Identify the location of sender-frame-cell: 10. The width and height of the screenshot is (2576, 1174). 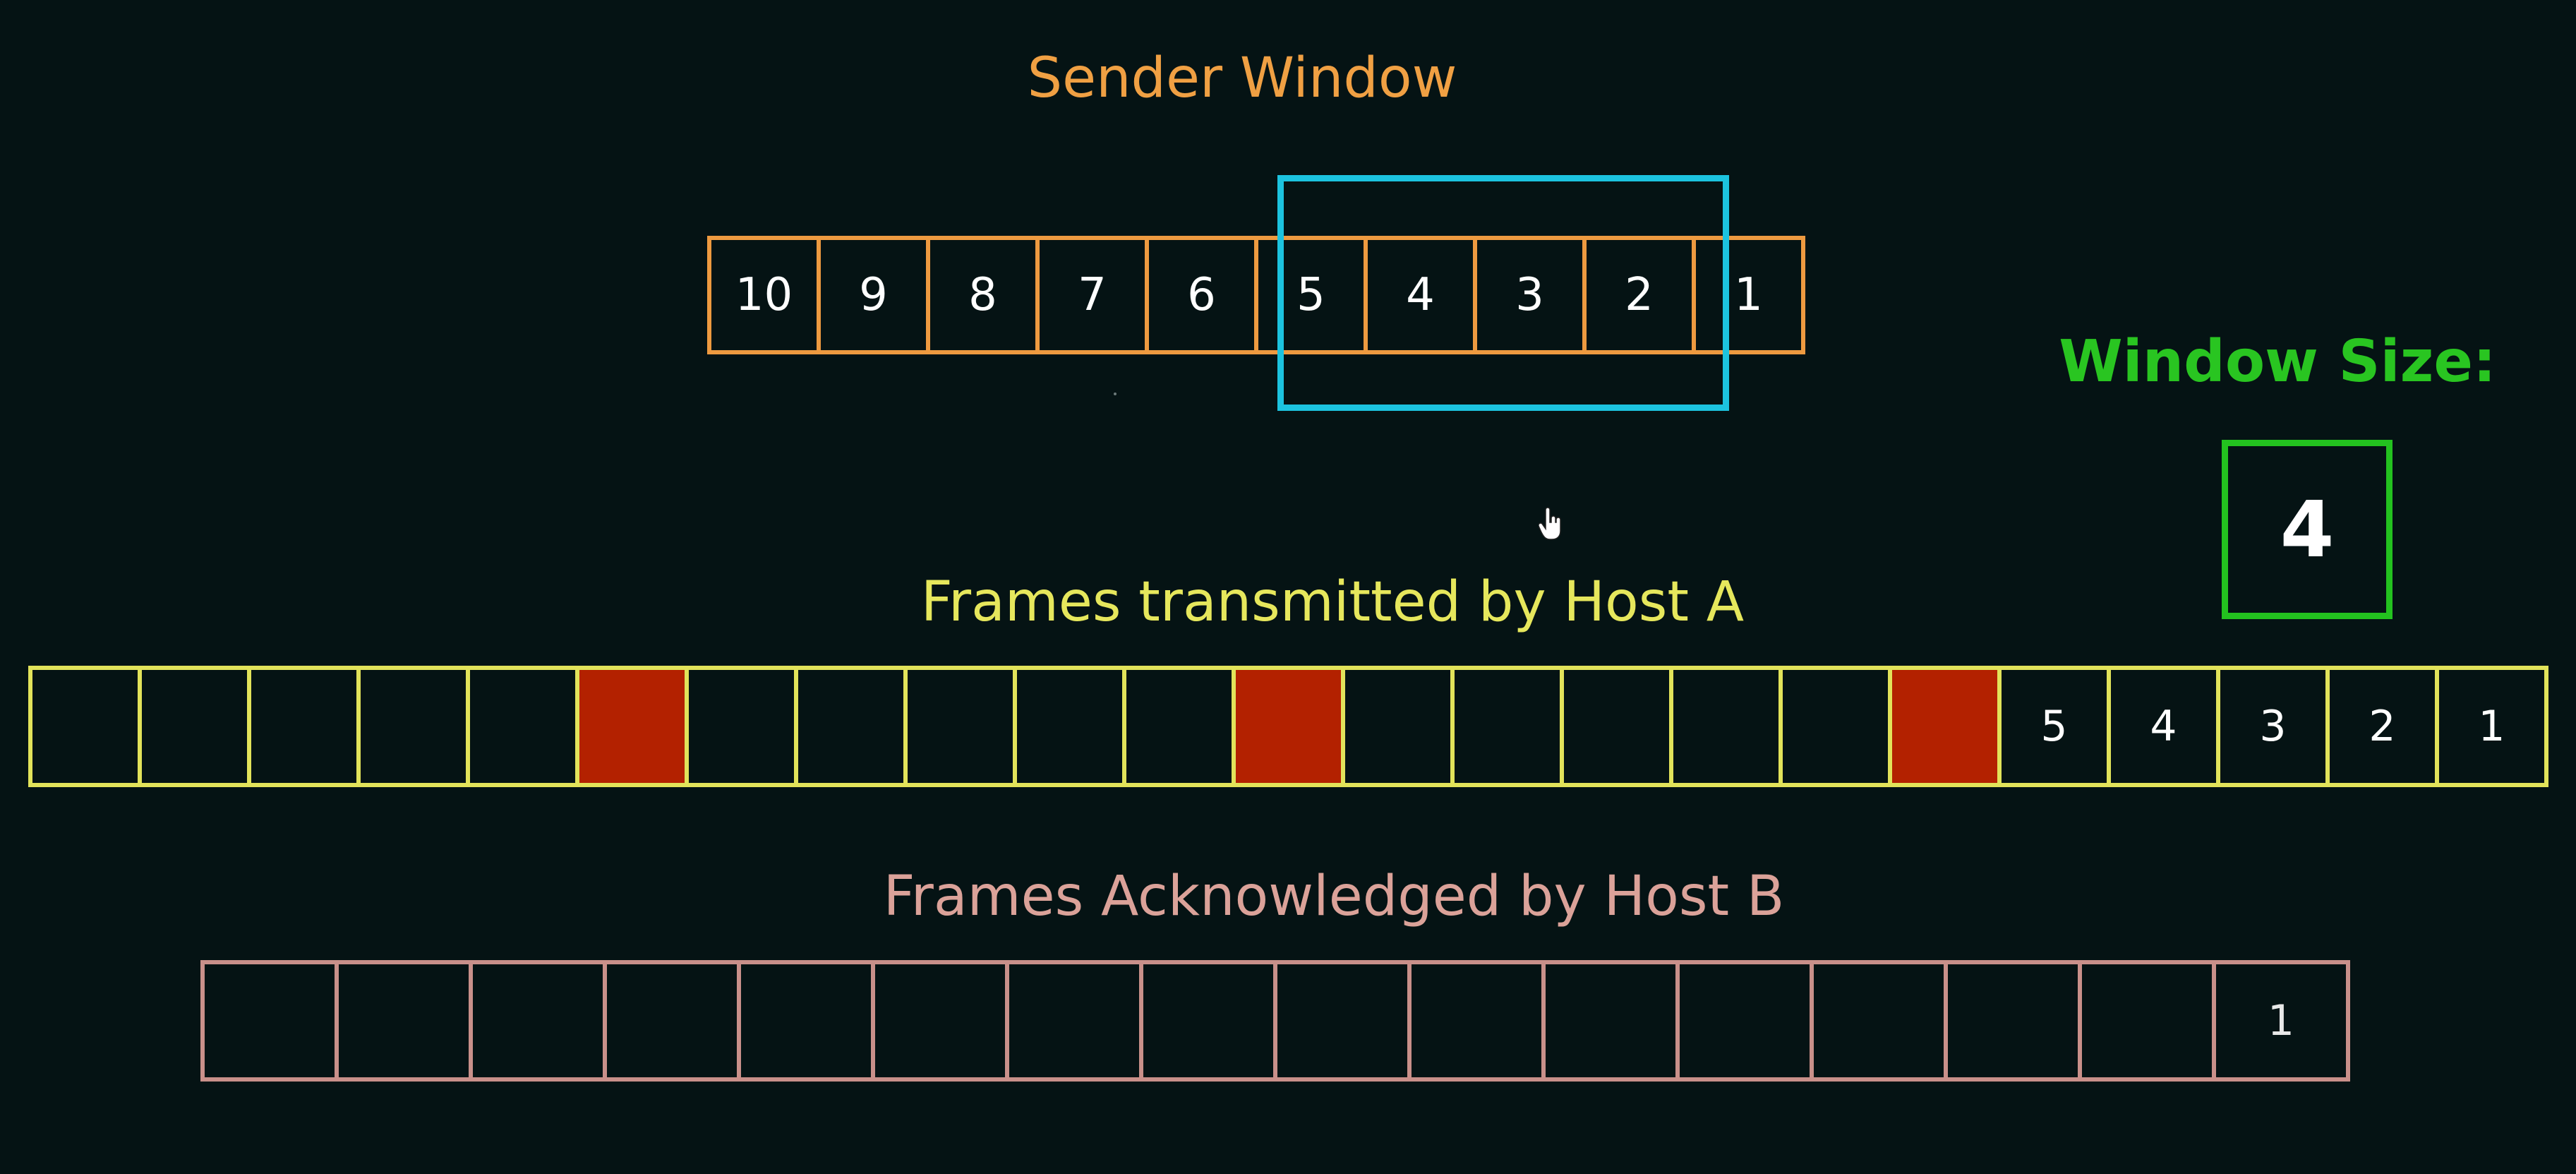
(764, 295).